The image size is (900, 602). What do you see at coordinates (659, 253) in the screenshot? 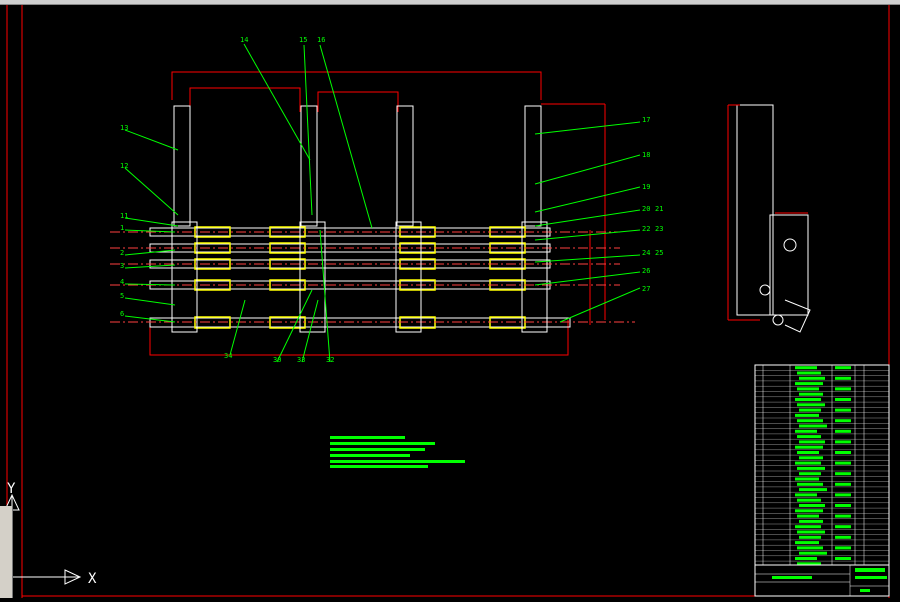
I see `callout-25: 25` at bounding box center [659, 253].